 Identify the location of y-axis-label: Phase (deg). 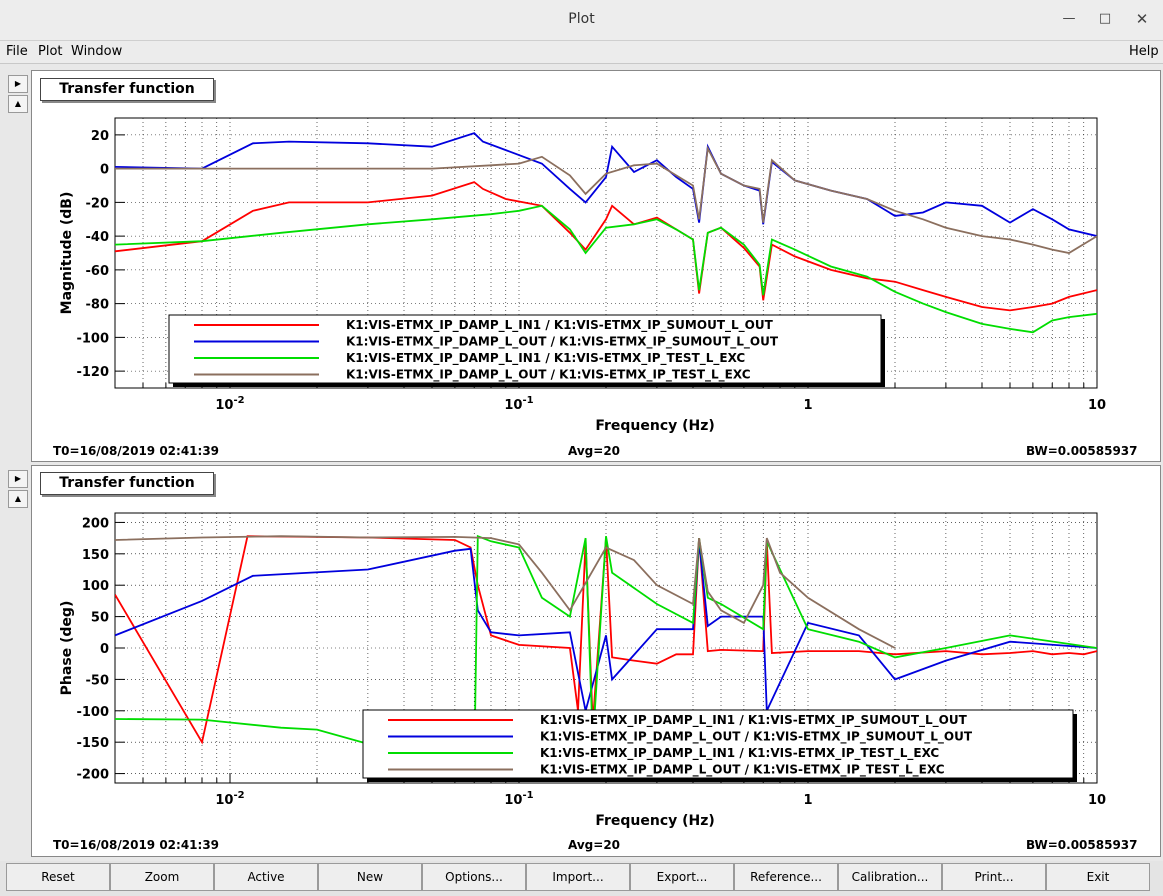
(67, 648).